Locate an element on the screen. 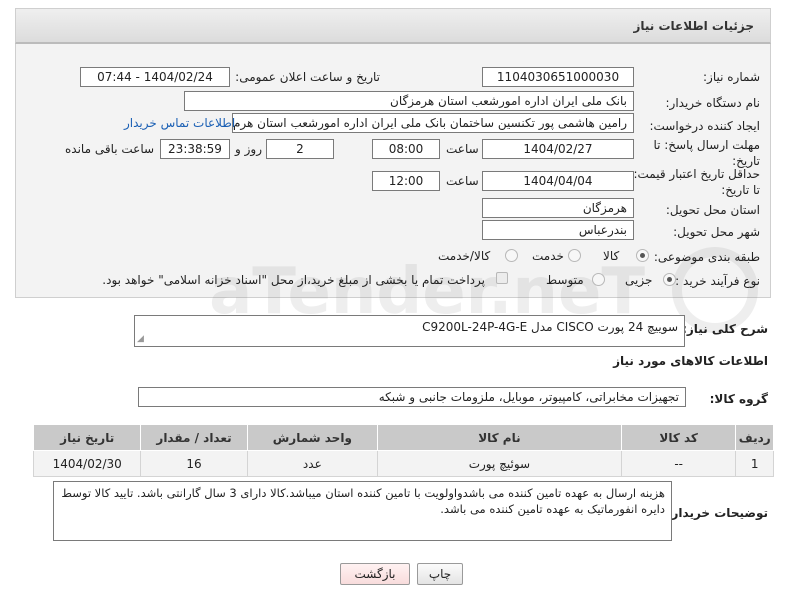 Image resolution: width=788 pixels, height=598 pixels. general-desc-label: شرح کلی نیاز: is located at coordinates (725, 329).